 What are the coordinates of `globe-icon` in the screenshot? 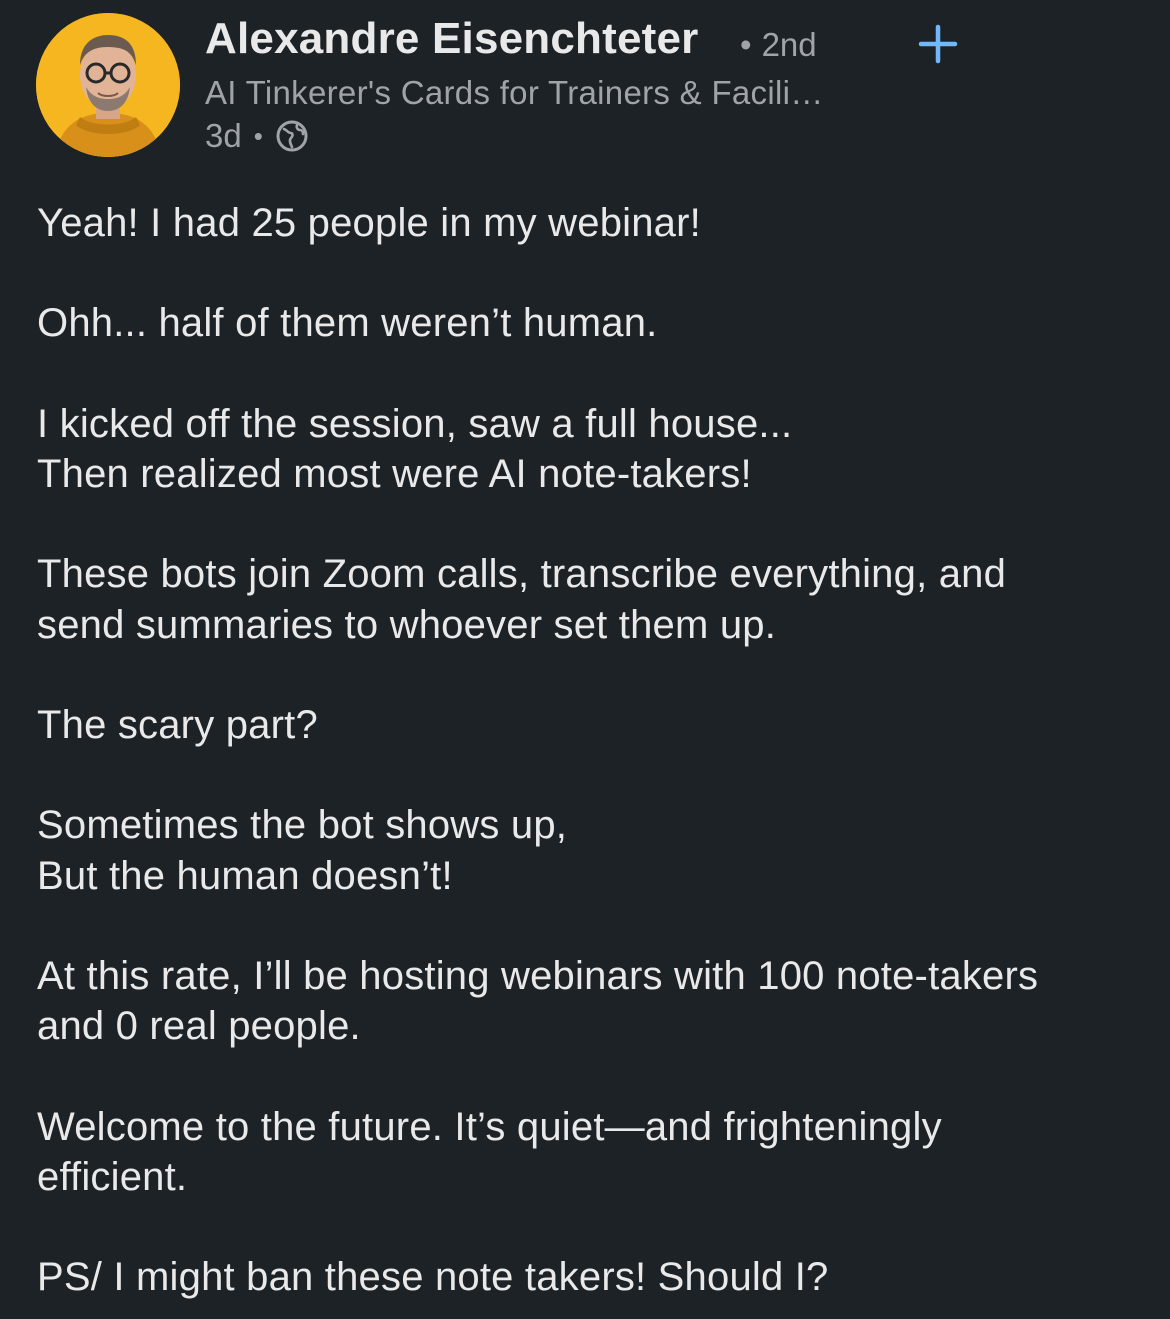 It's located at (292, 136).